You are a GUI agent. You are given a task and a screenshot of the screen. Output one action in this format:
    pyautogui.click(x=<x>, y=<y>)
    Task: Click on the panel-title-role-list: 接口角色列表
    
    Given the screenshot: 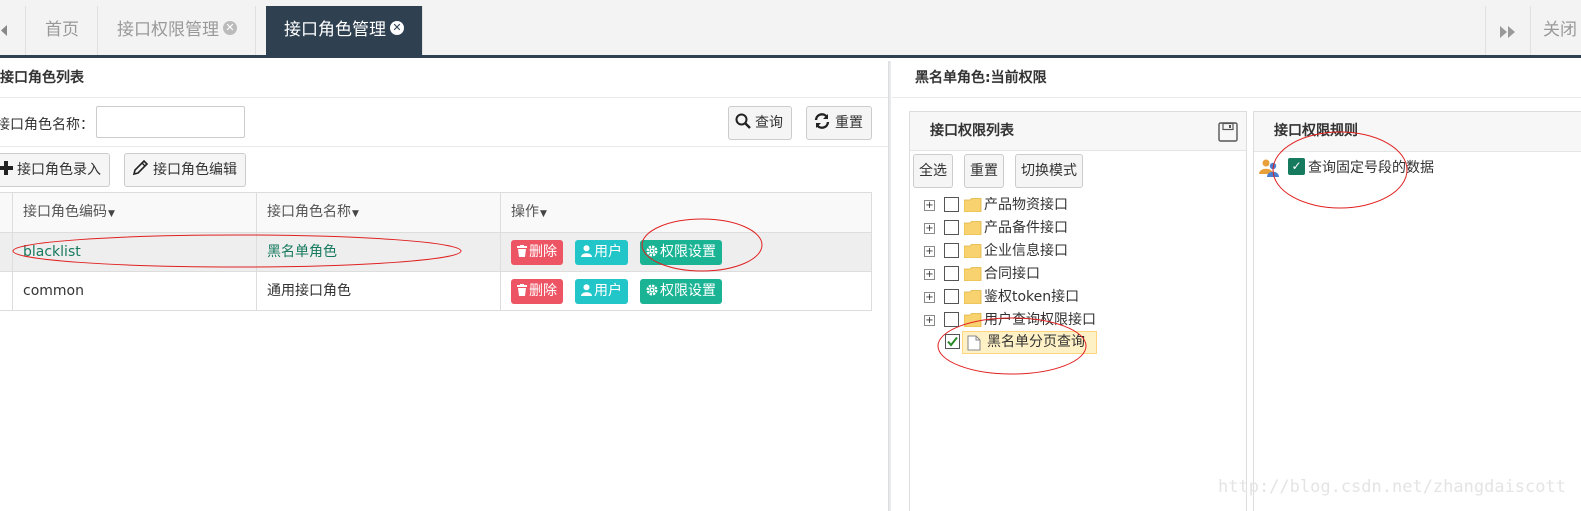 What is the action you would take?
    pyautogui.click(x=444, y=79)
    